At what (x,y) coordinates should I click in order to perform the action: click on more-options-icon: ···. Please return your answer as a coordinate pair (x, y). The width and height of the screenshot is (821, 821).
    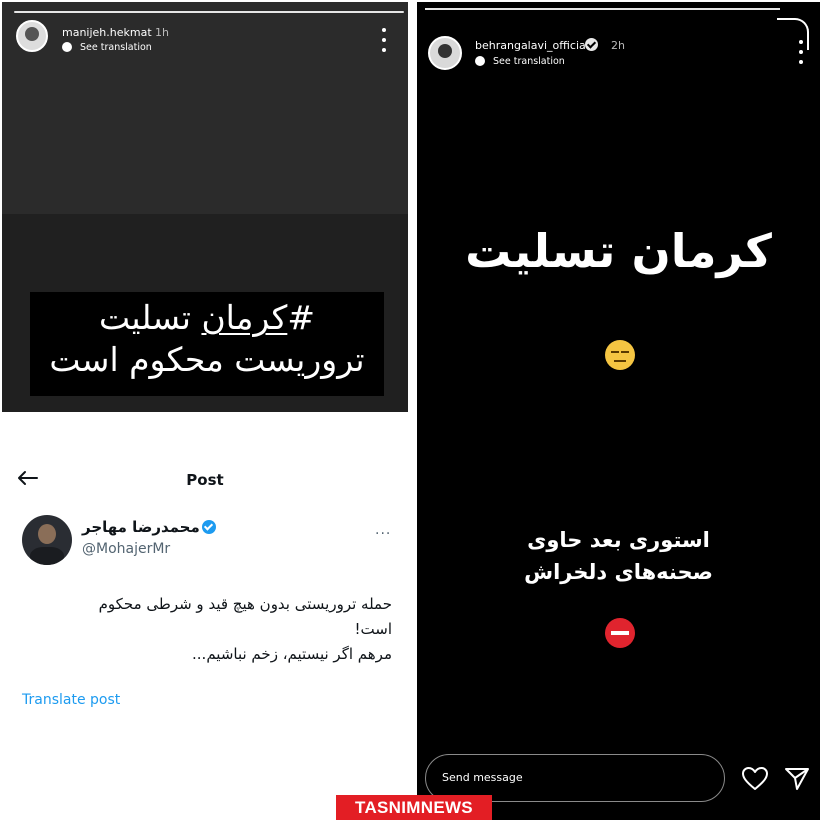
    Looking at the image, I should click on (383, 534).